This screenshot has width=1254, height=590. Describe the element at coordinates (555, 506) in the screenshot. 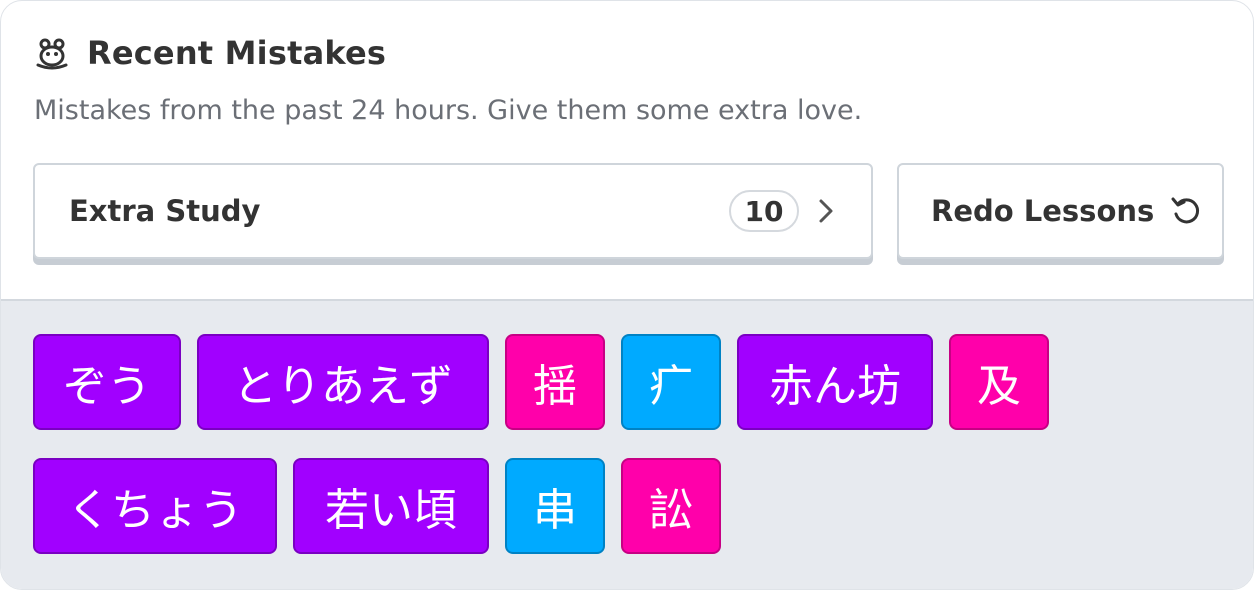

I see `mistake-item-radical: 串` at that location.